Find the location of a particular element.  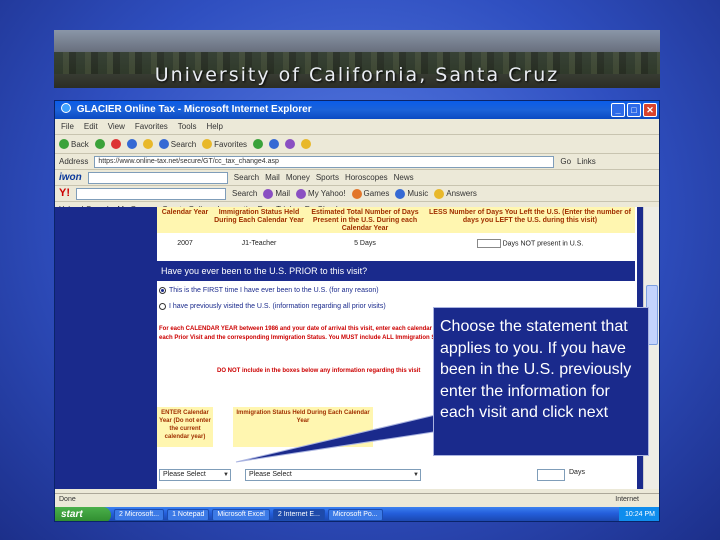

menu-view: View is located at coordinates (116, 126).